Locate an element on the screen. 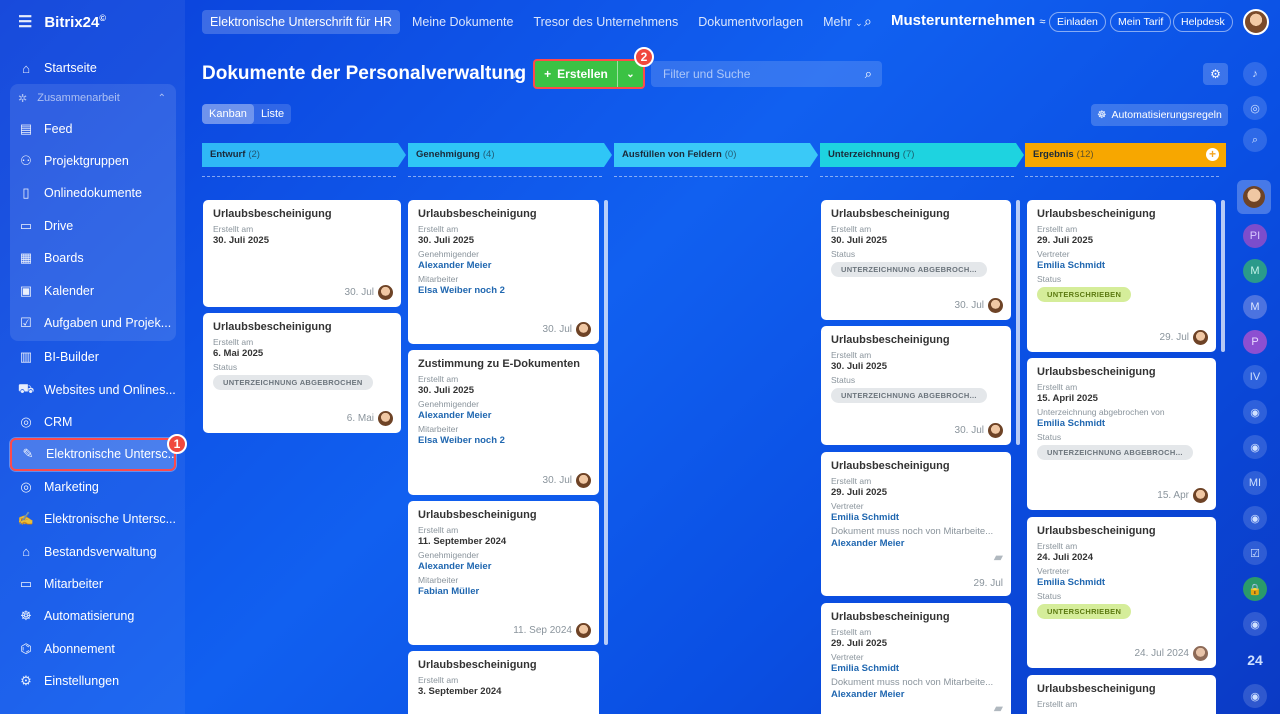  menu-icon: ☰ is located at coordinates (25, 22).